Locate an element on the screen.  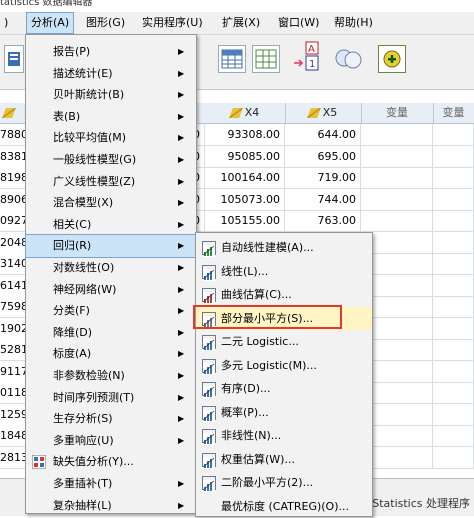
column-header-var1: 变量 is located at coordinates (397, 113).